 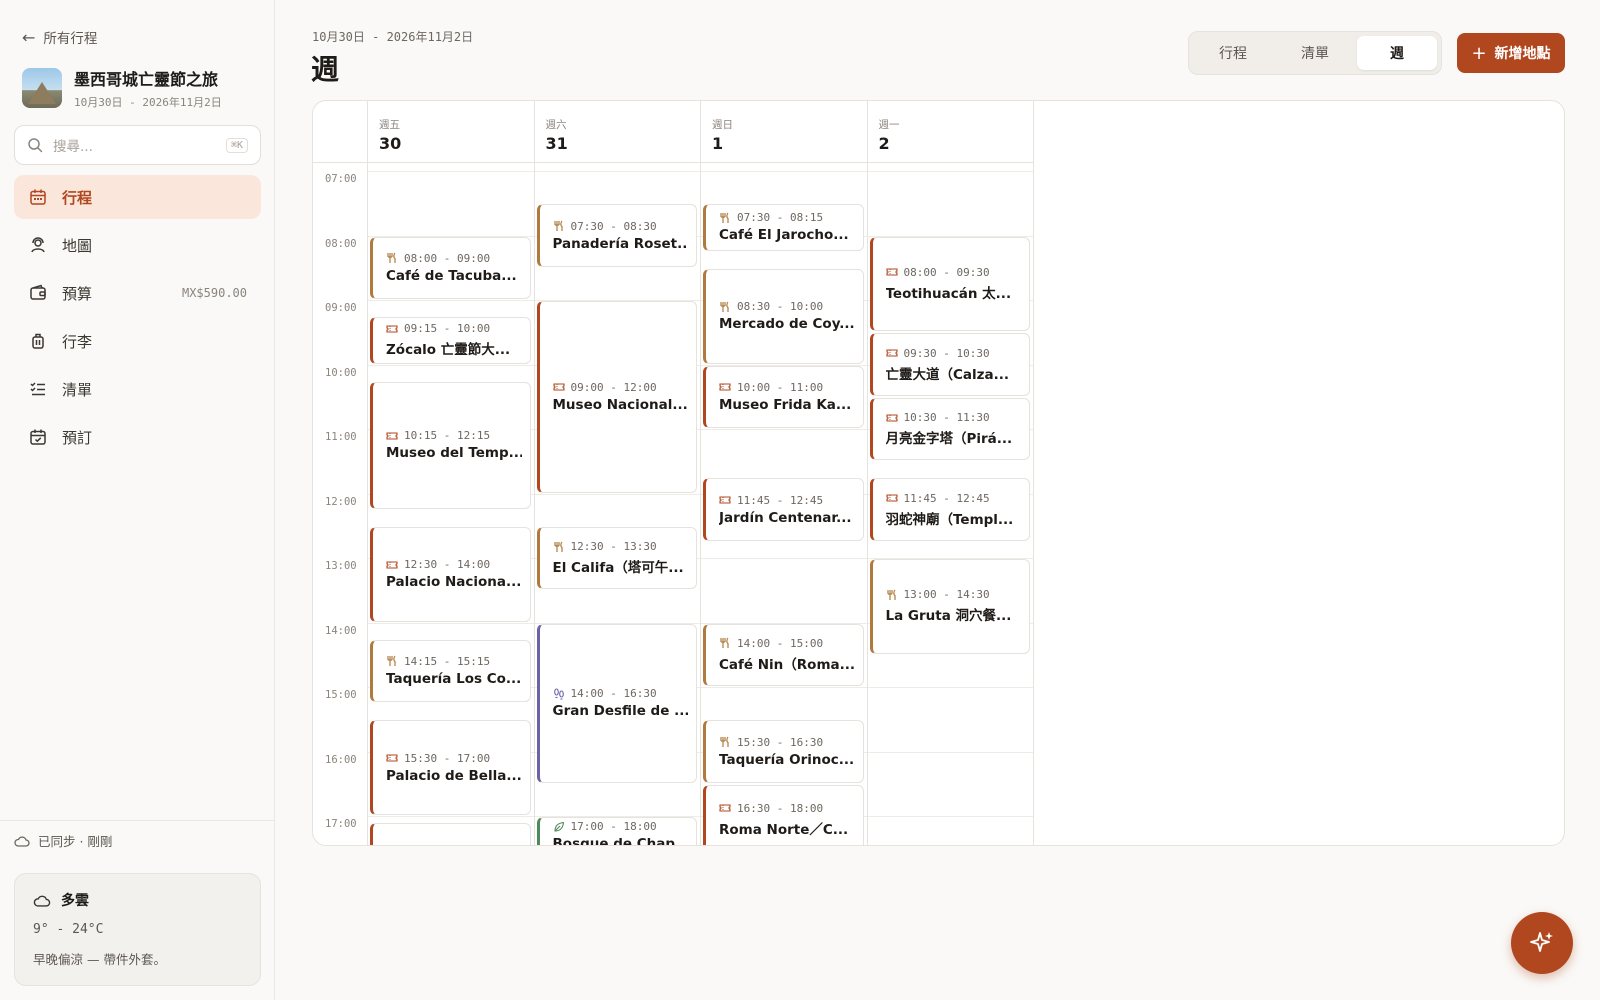 I want to click on event-time: 08:00 - 09:00, so click(x=447, y=258).